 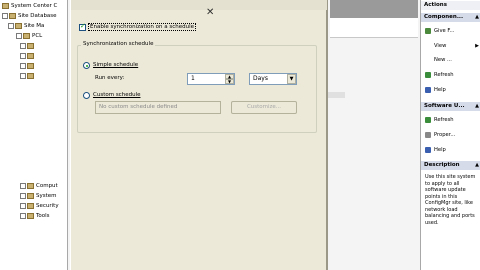 What do you see at coordinates (86, 65) in the screenshot?
I see `simple-schedule-radio` at bounding box center [86, 65].